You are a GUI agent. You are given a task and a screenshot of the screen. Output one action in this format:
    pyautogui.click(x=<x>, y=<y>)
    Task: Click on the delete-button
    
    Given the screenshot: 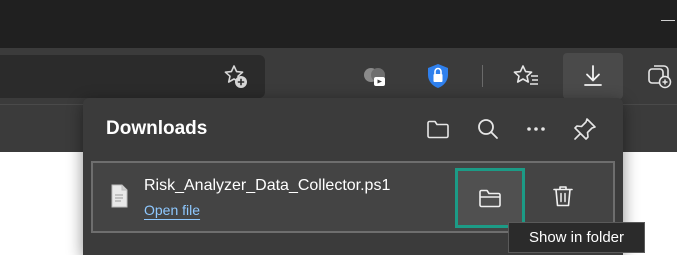 What is the action you would take?
    pyautogui.click(x=563, y=196)
    